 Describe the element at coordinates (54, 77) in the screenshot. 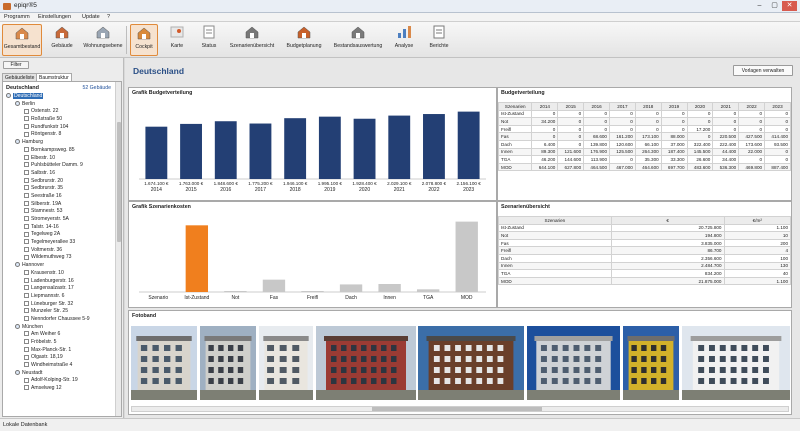

I see `tab-baumstruktur: Baumstruktur` at that location.